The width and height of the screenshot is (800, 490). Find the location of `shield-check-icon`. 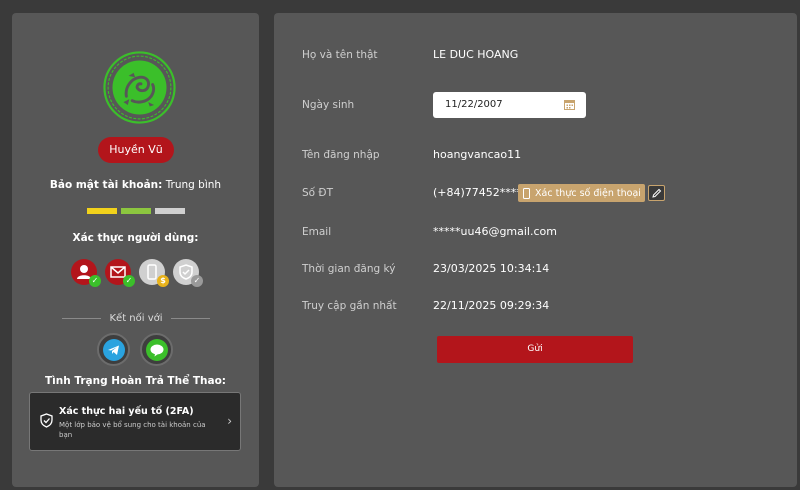

shield-check-icon is located at coordinates (46, 420).